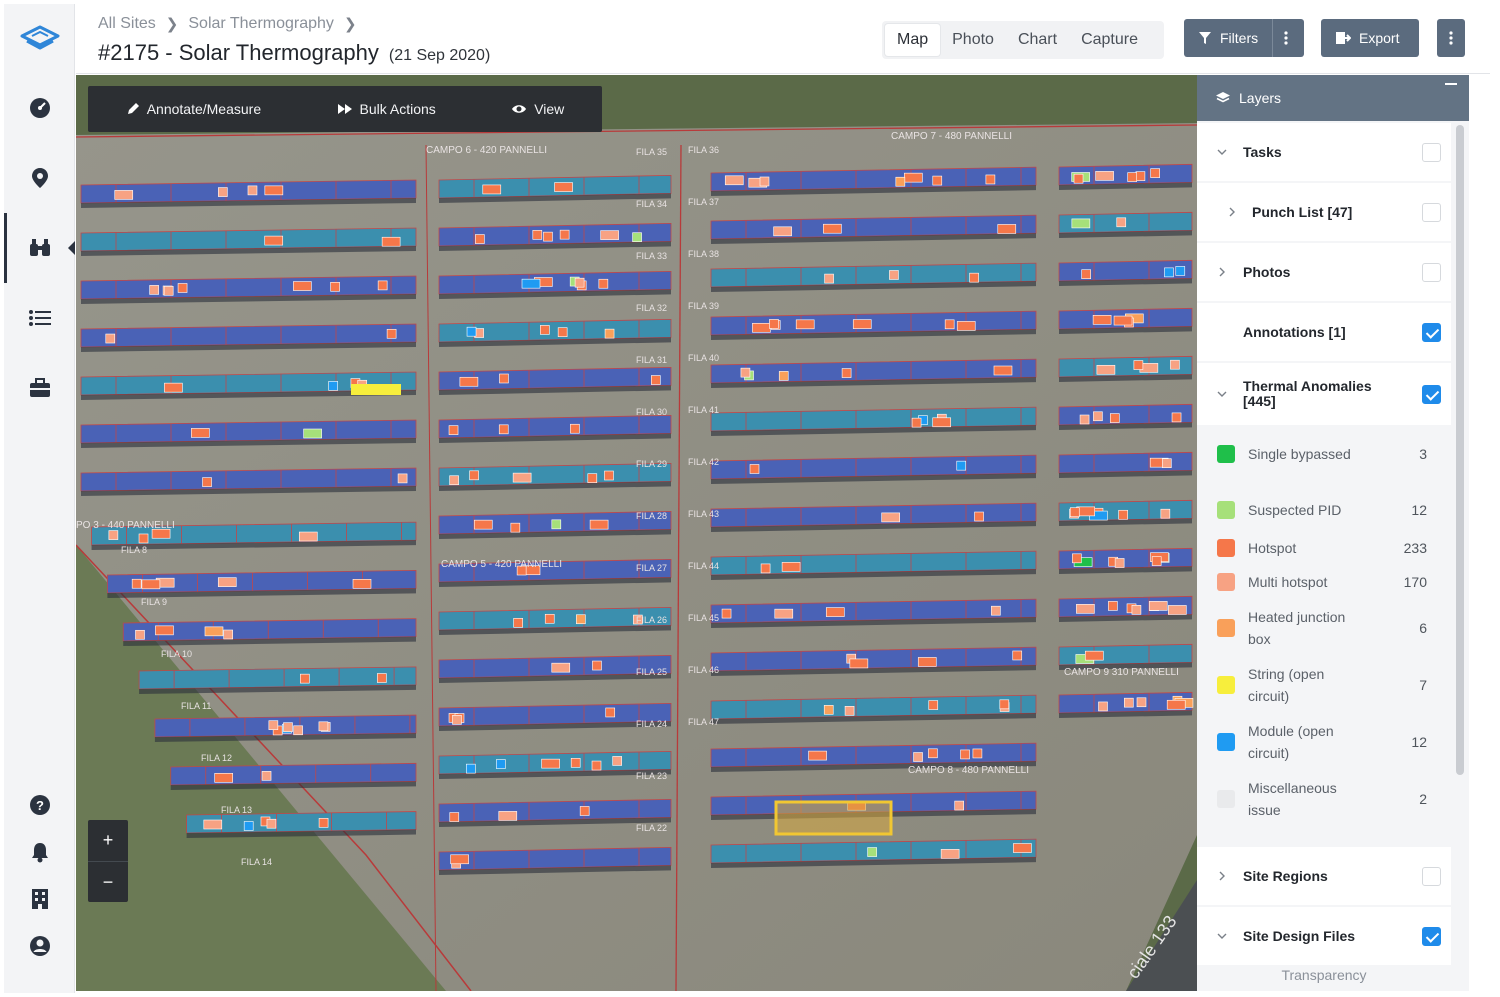 This screenshot has width=1500, height=997. What do you see at coordinates (1109, 40) in the screenshot?
I see `tab-capture: Capture` at bounding box center [1109, 40].